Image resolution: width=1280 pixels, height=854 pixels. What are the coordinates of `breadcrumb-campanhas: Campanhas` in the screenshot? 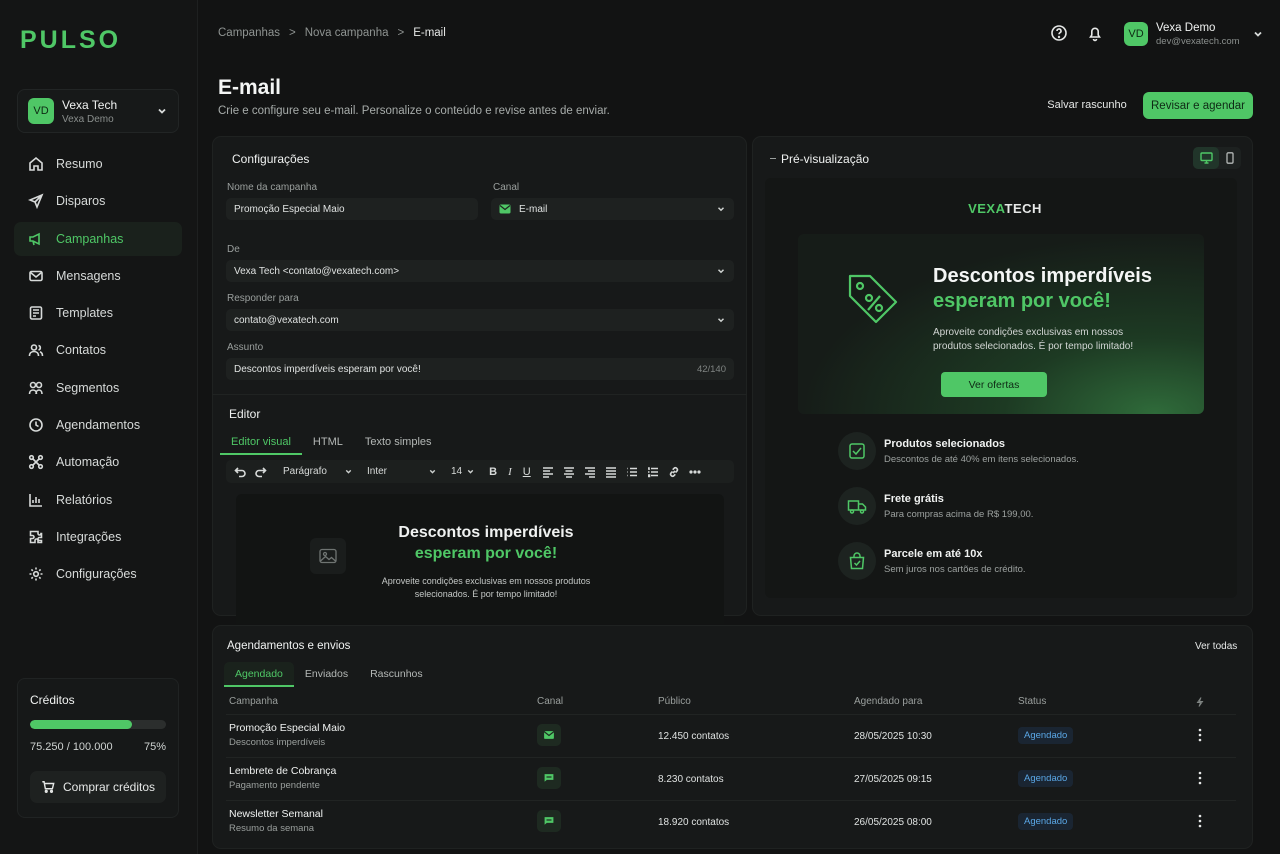 It's located at (249, 33).